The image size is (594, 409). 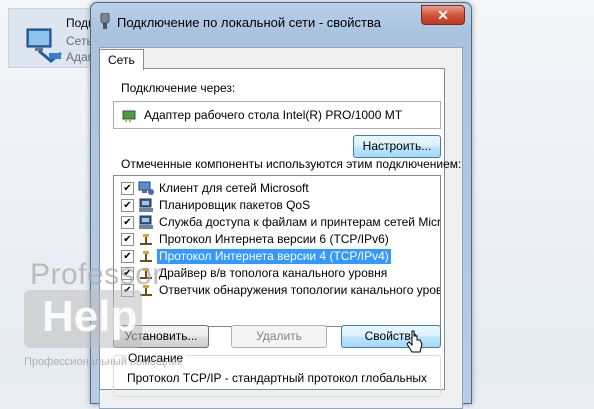 I want to click on list-item-selected: ✔ Протокол Интернета версии 4 (TCP/IPv4), so click(x=277, y=256).